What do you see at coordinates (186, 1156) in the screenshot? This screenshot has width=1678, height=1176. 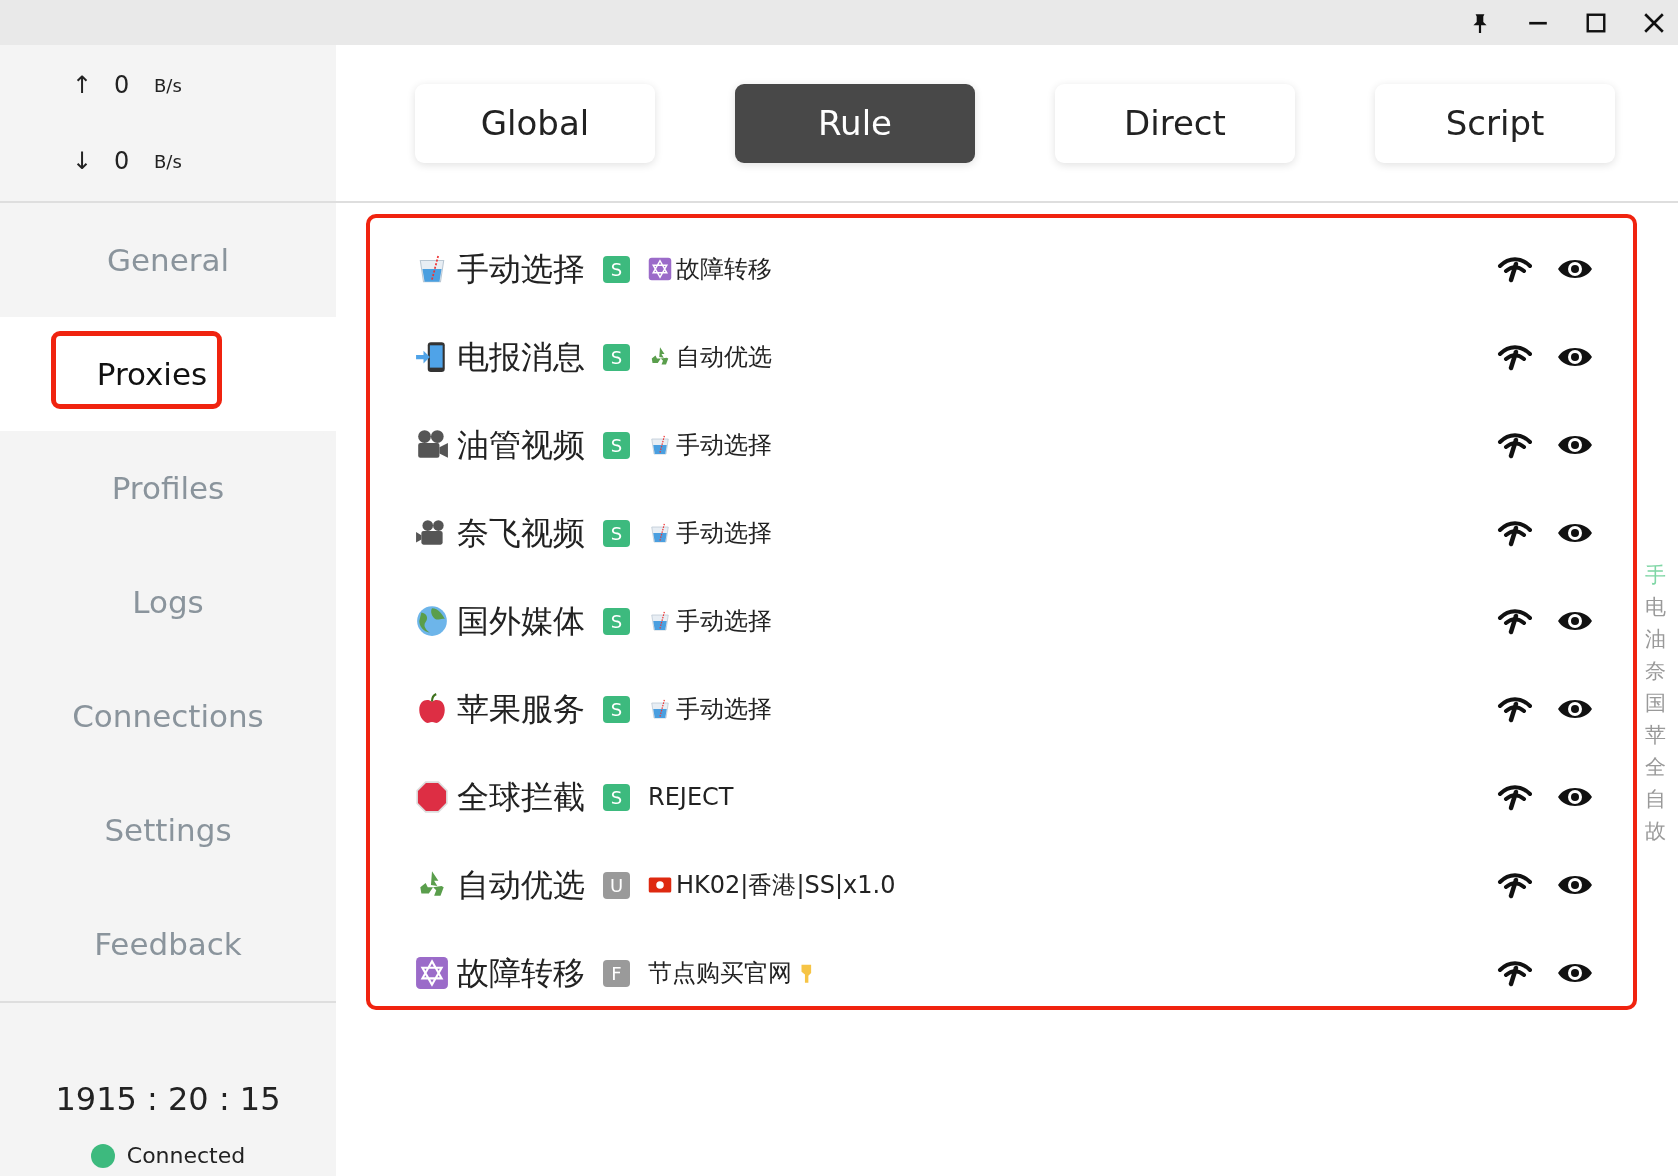 I see `status-text: Connected` at bounding box center [186, 1156].